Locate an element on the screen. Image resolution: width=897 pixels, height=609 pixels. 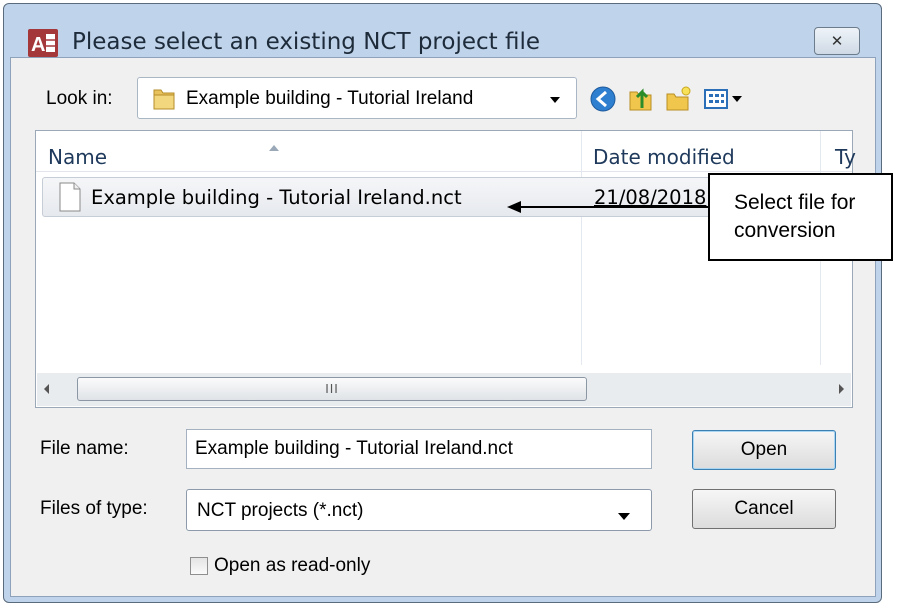
horizontal-scrollbar: III is located at coordinates (444, 389).